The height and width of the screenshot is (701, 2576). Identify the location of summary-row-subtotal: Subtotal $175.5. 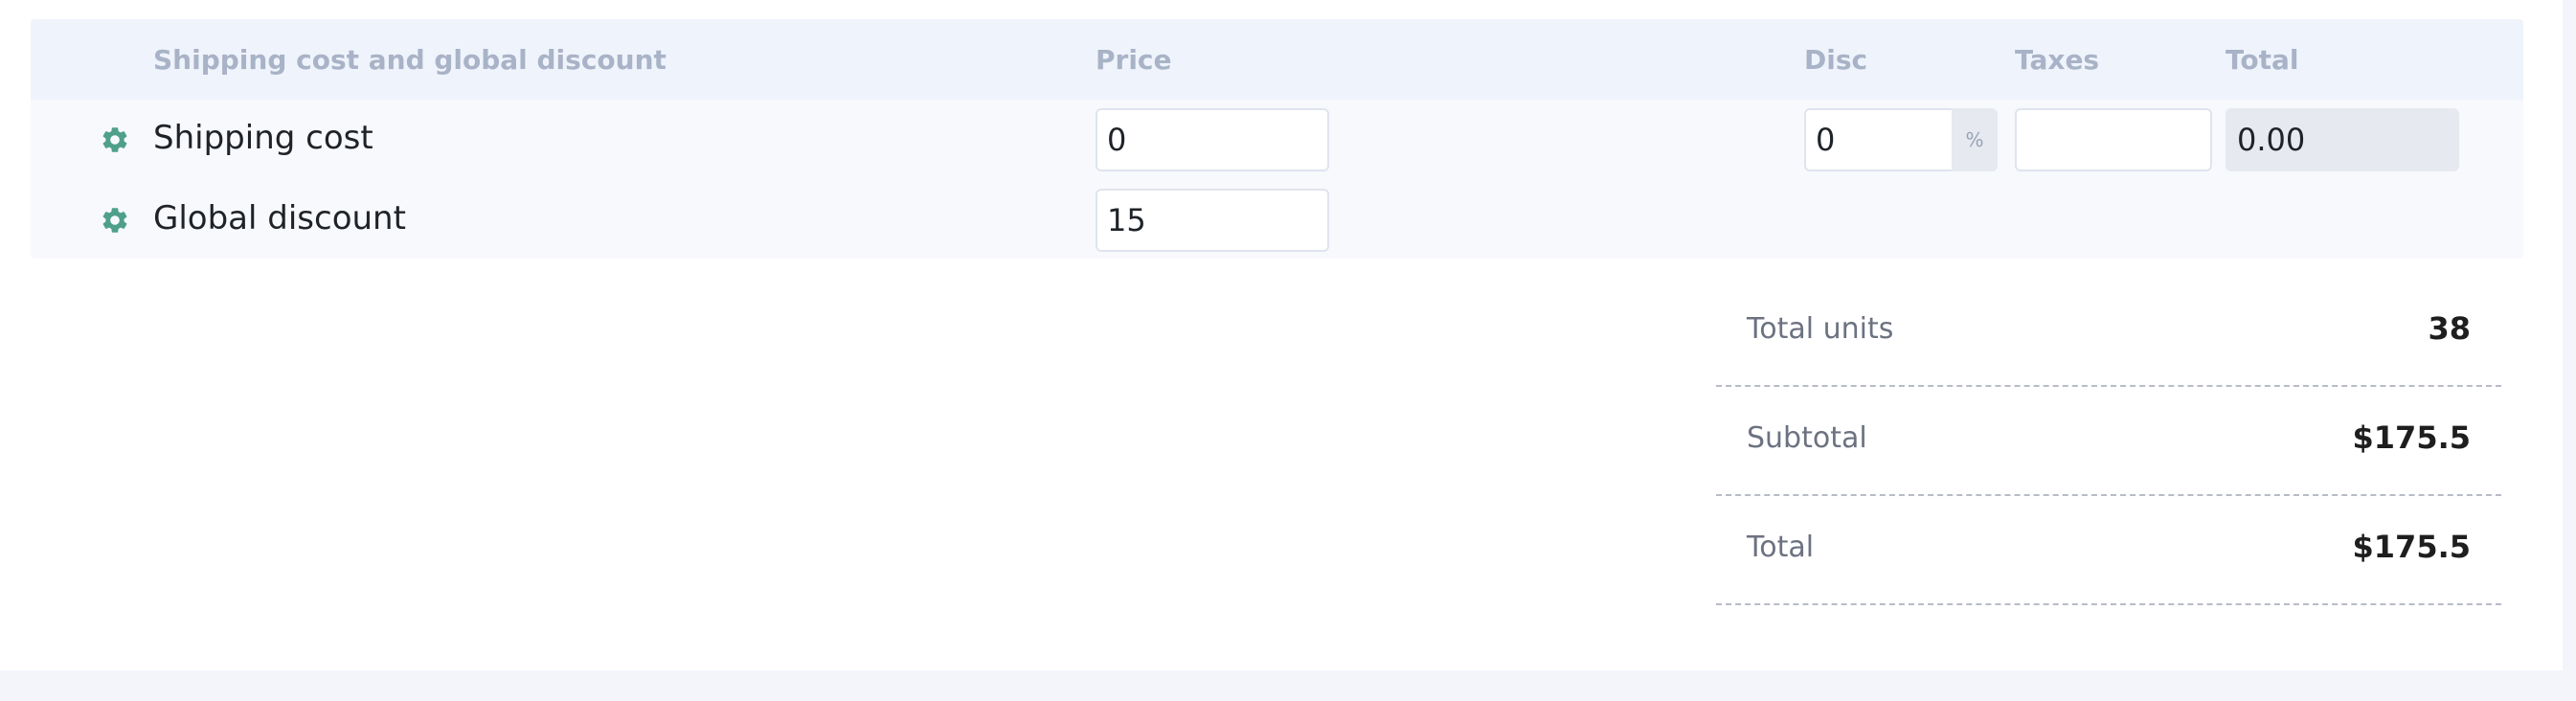
(2108, 441).